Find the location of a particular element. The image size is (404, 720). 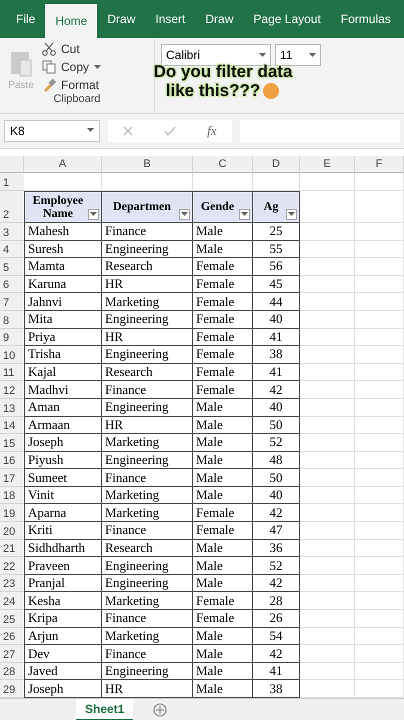

row-number: 12 is located at coordinates (12, 390).